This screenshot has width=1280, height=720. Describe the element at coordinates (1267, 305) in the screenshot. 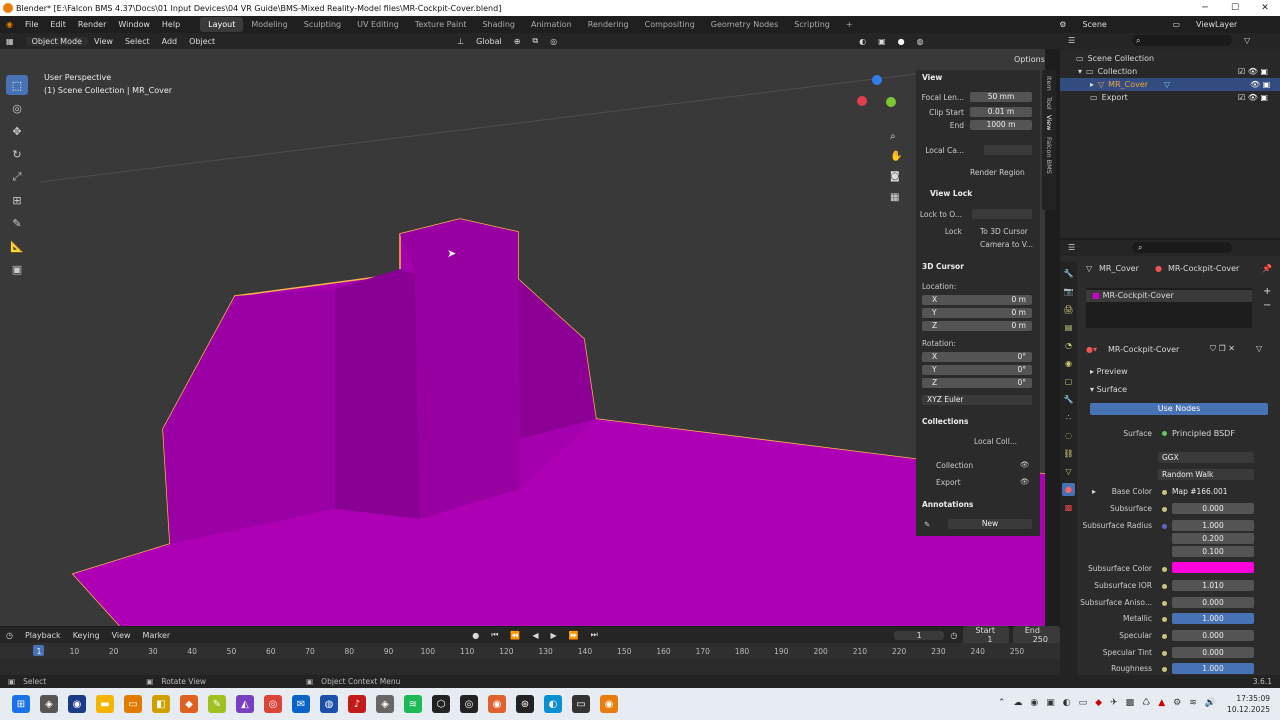

I see `remove-slot-icon: −` at that location.